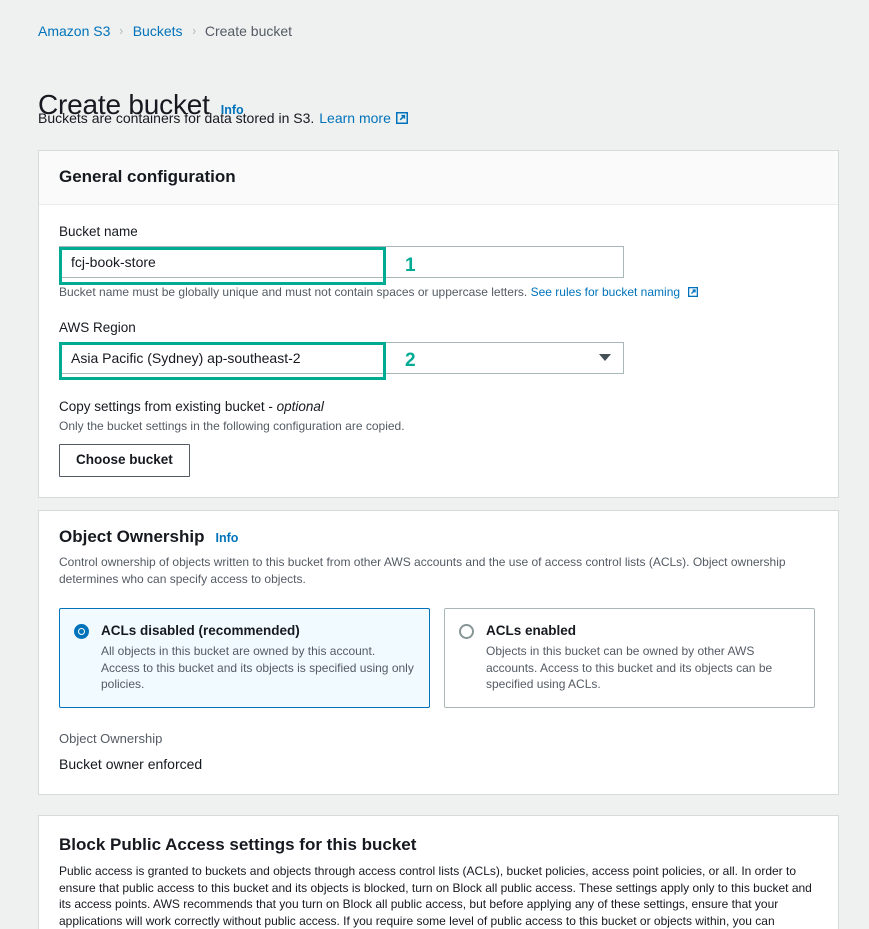  Describe the element at coordinates (124, 460) in the screenshot. I see `choose-bucket-button: Choose bucket` at that location.